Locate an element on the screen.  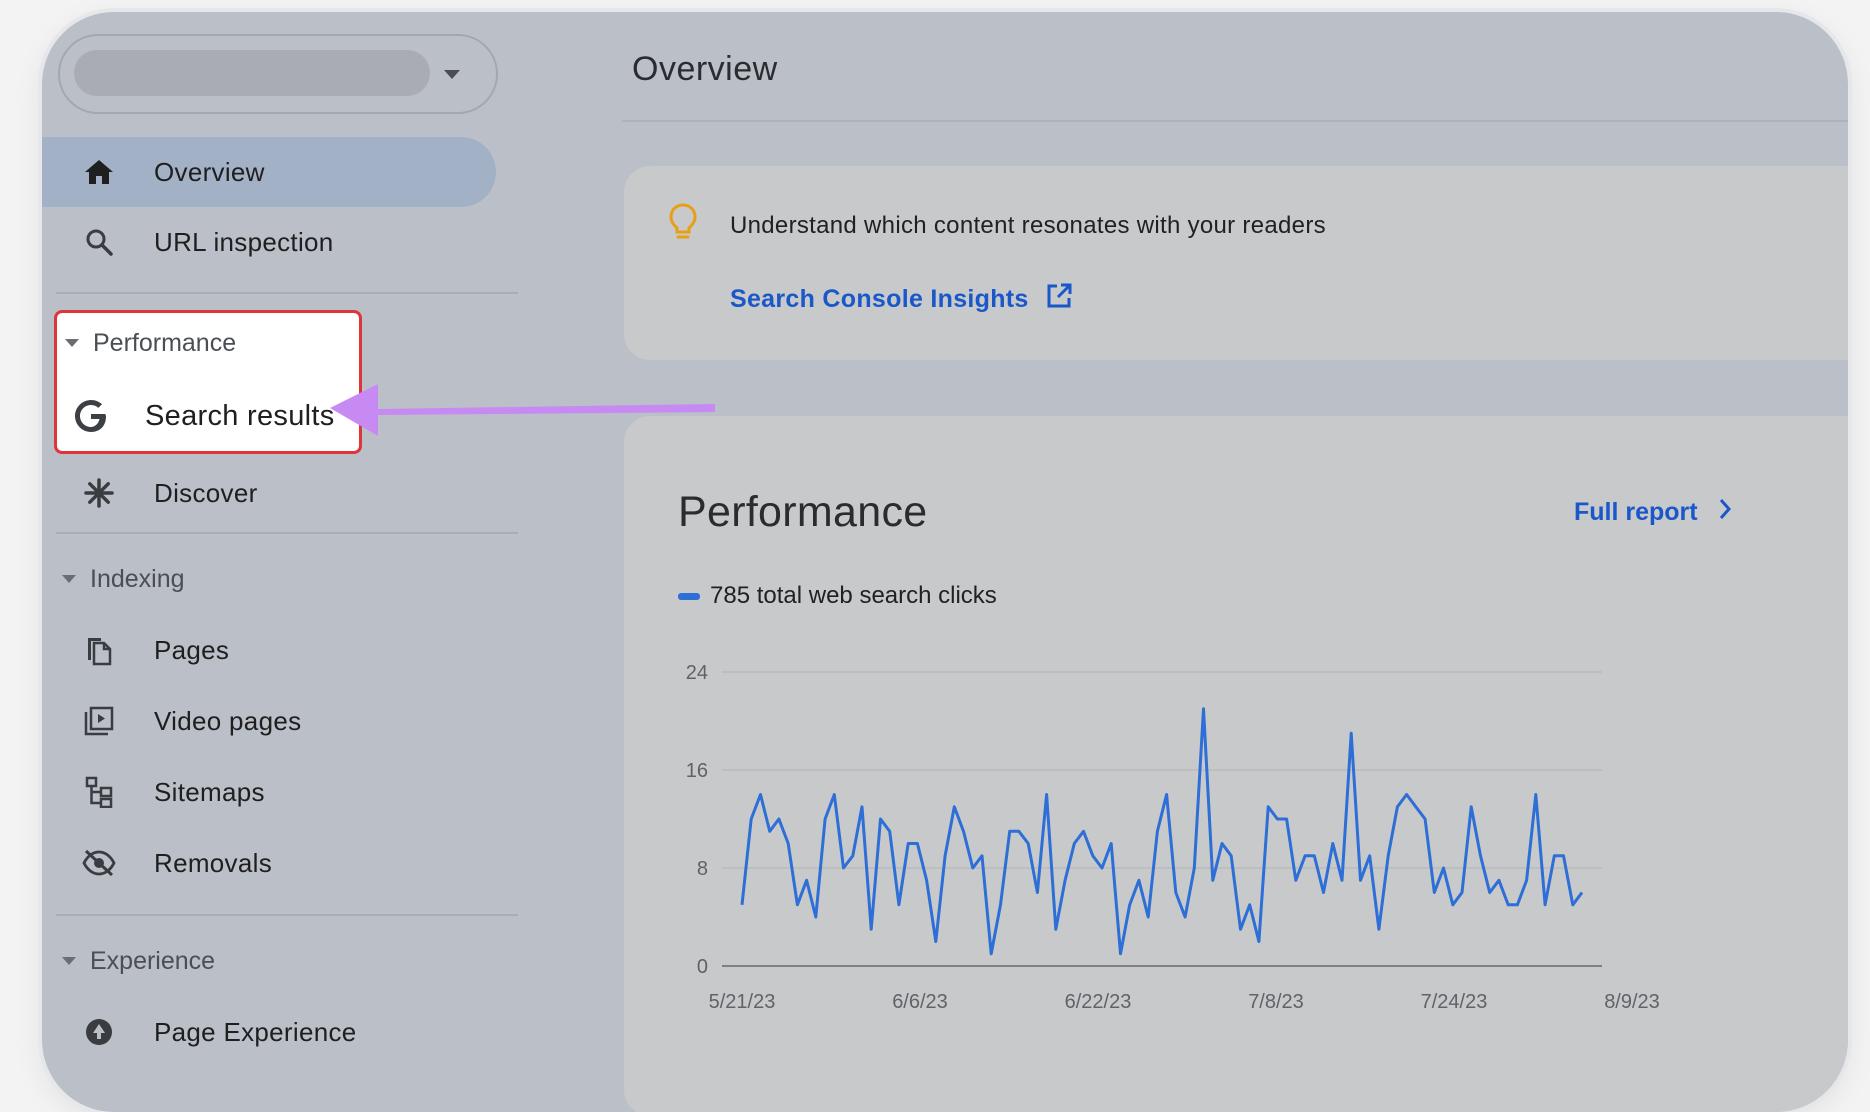
sidebar-item-label: Video pages is located at coordinates (228, 720).